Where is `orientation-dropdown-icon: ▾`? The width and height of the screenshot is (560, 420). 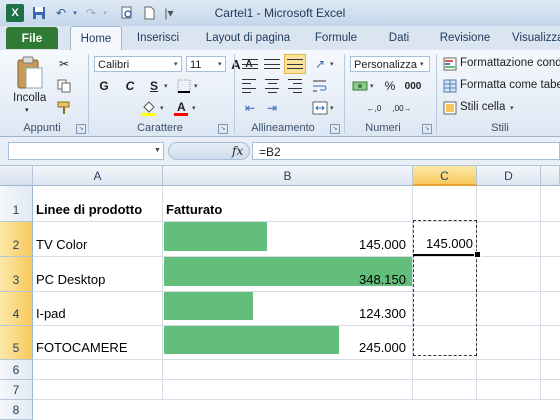 orientation-dropdown-icon: ▾ is located at coordinates (332, 64).